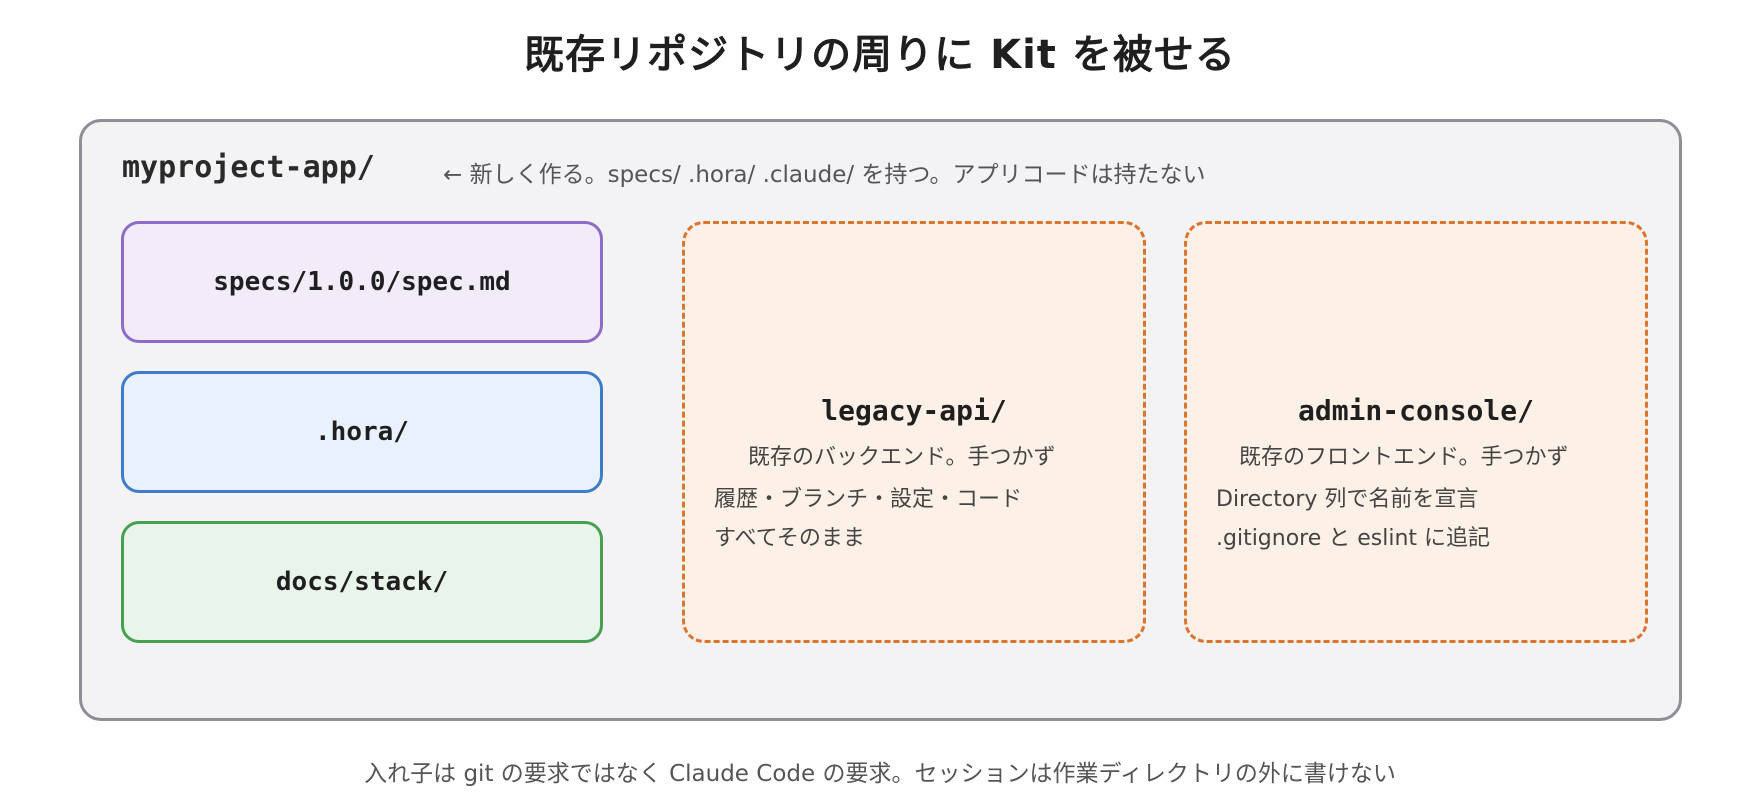  What do you see at coordinates (1415, 410) in the screenshot?
I see `admin-console-name: admin-console/` at bounding box center [1415, 410].